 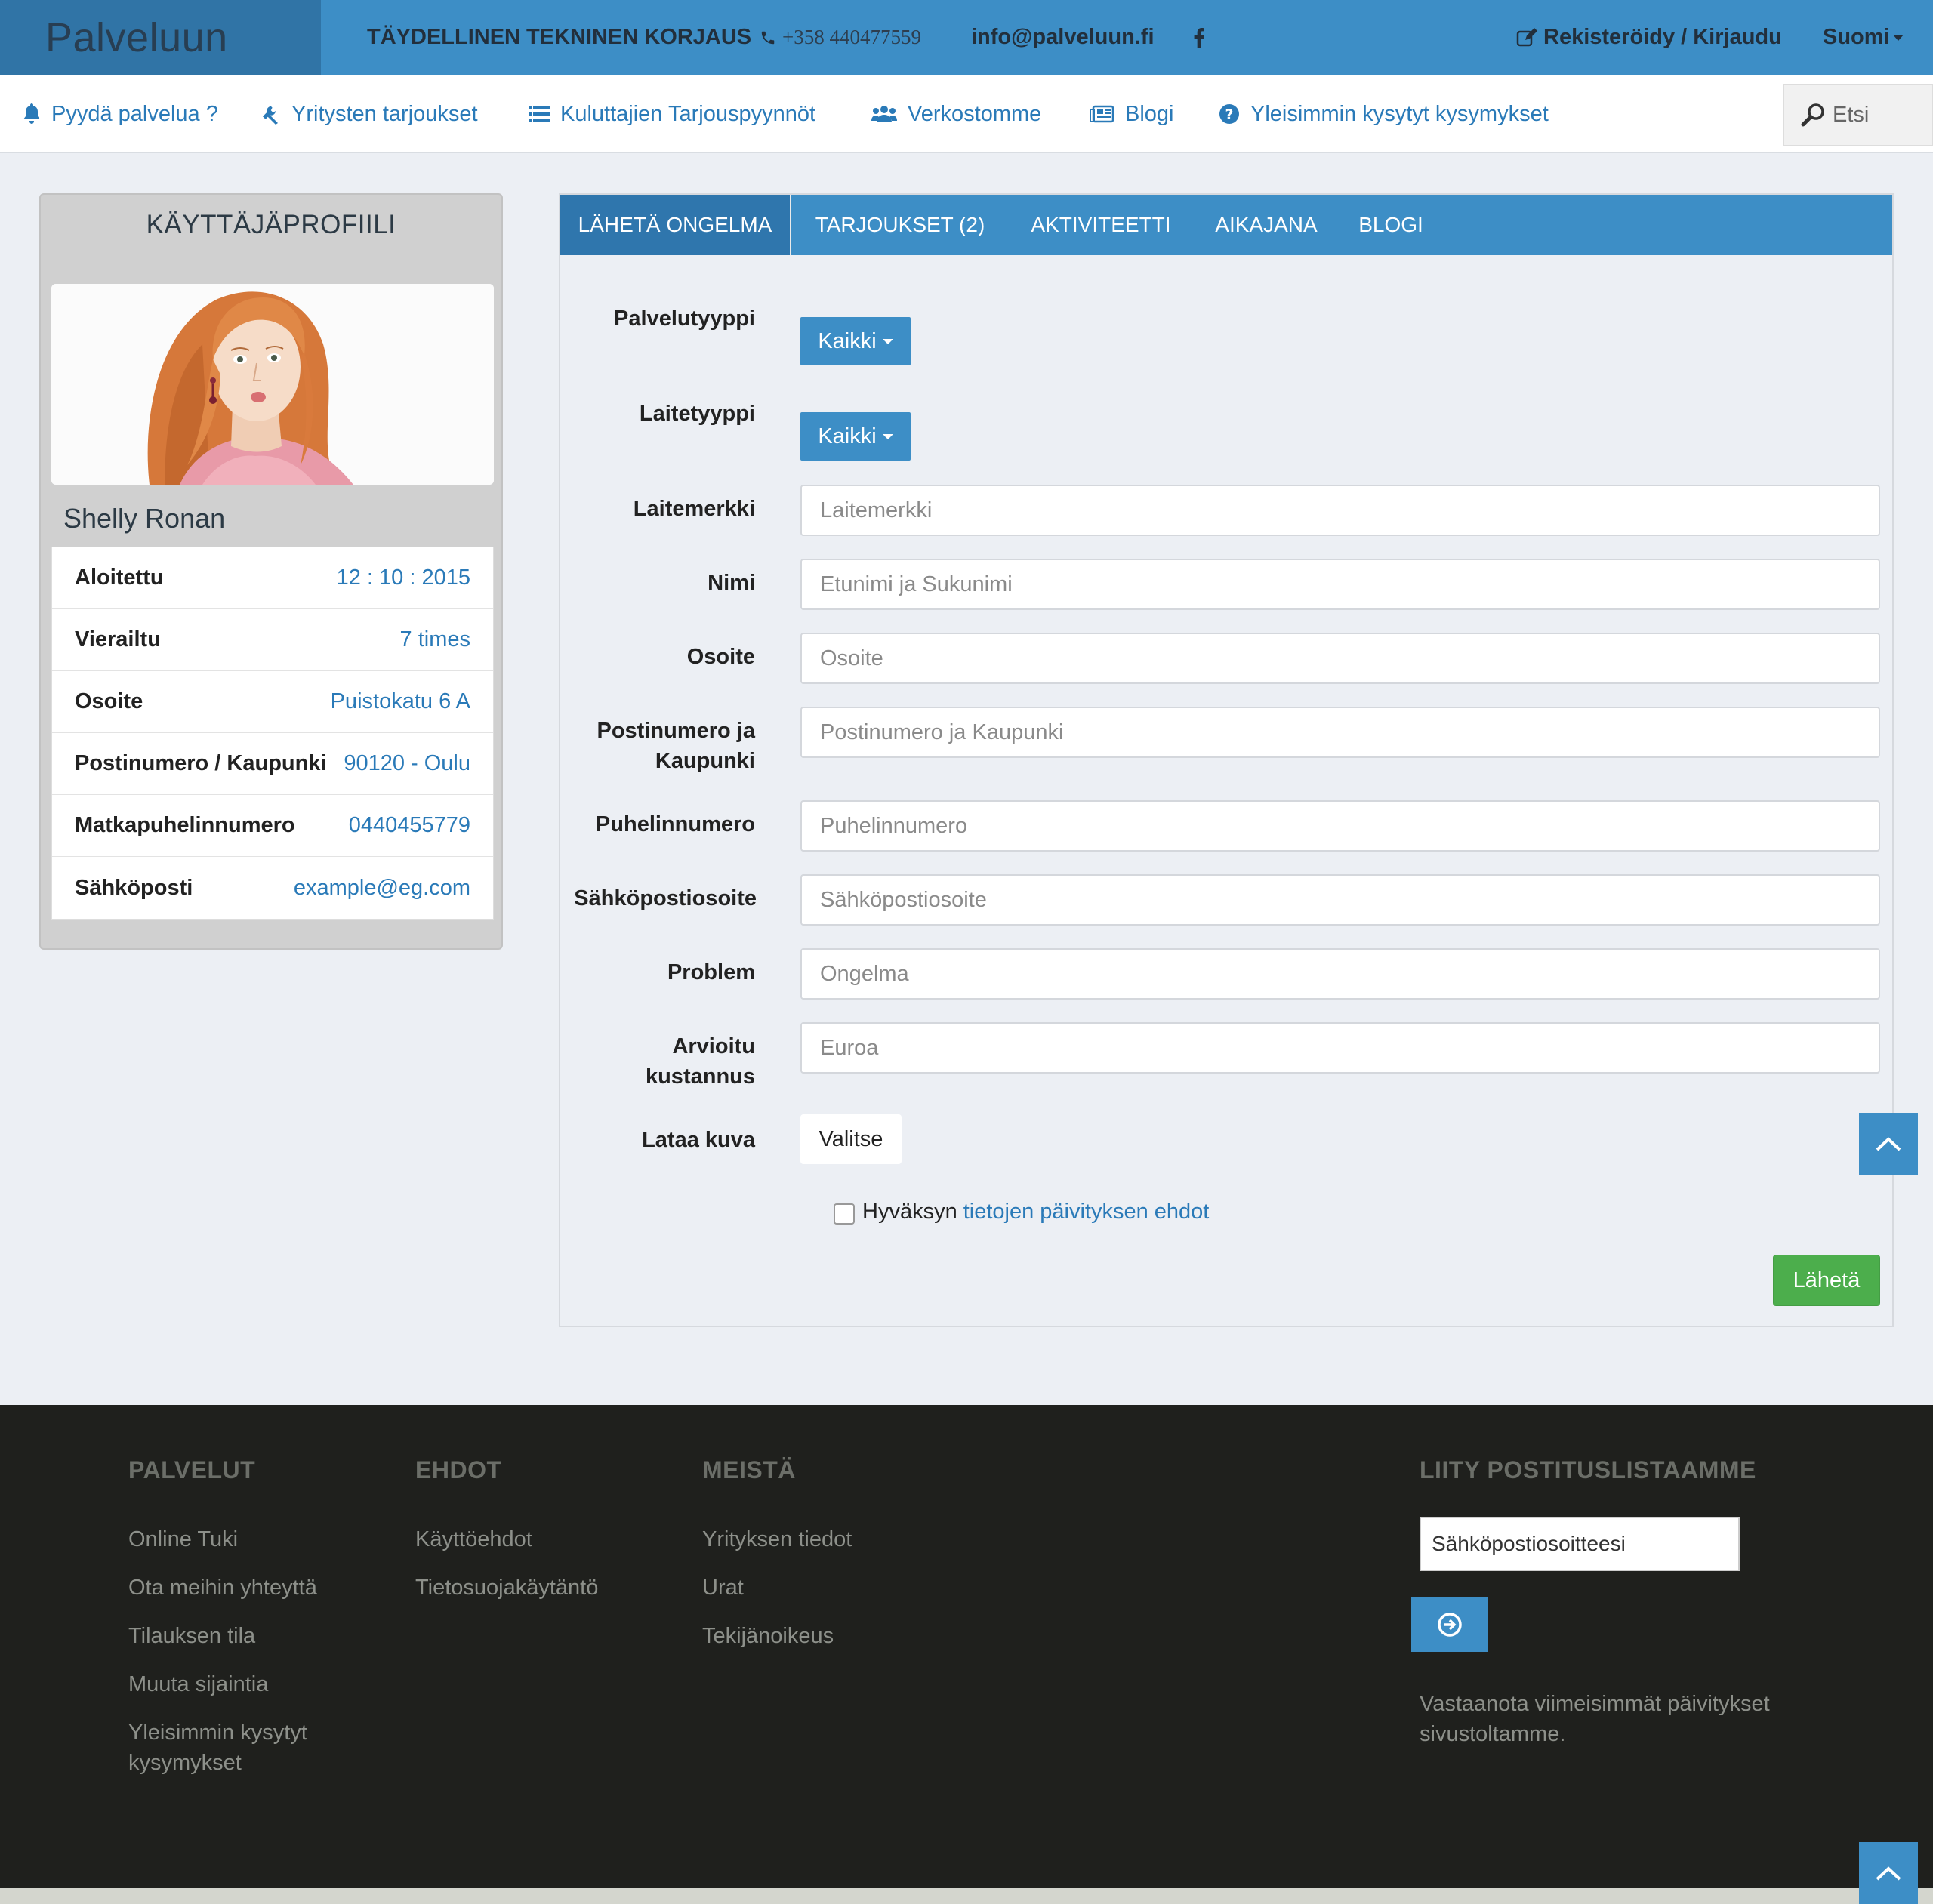 What do you see at coordinates (1493, 1734) in the screenshot?
I see `newsletter-text-line: sivustoltamme.` at bounding box center [1493, 1734].